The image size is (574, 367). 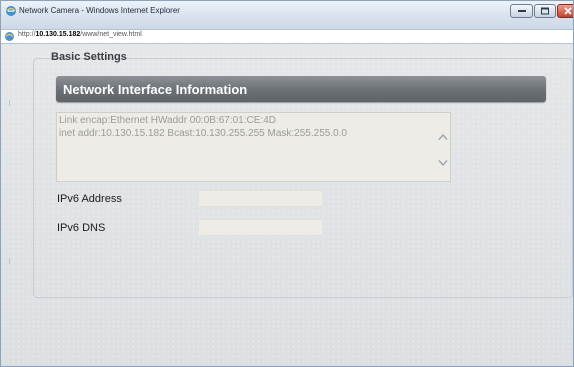 I want to click on section-header: Network Interface Information, so click(x=301, y=89).